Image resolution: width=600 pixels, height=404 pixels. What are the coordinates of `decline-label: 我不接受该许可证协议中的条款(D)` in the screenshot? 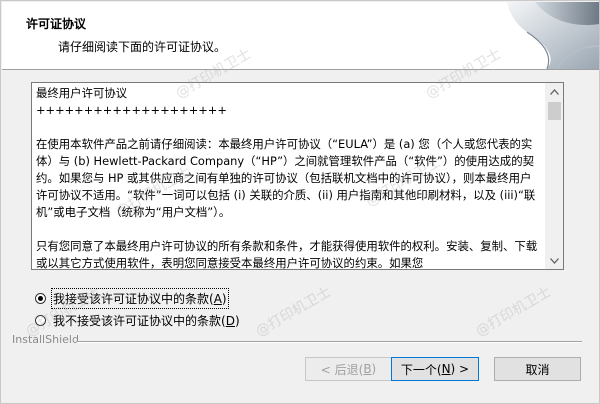 It's located at (146, 320).